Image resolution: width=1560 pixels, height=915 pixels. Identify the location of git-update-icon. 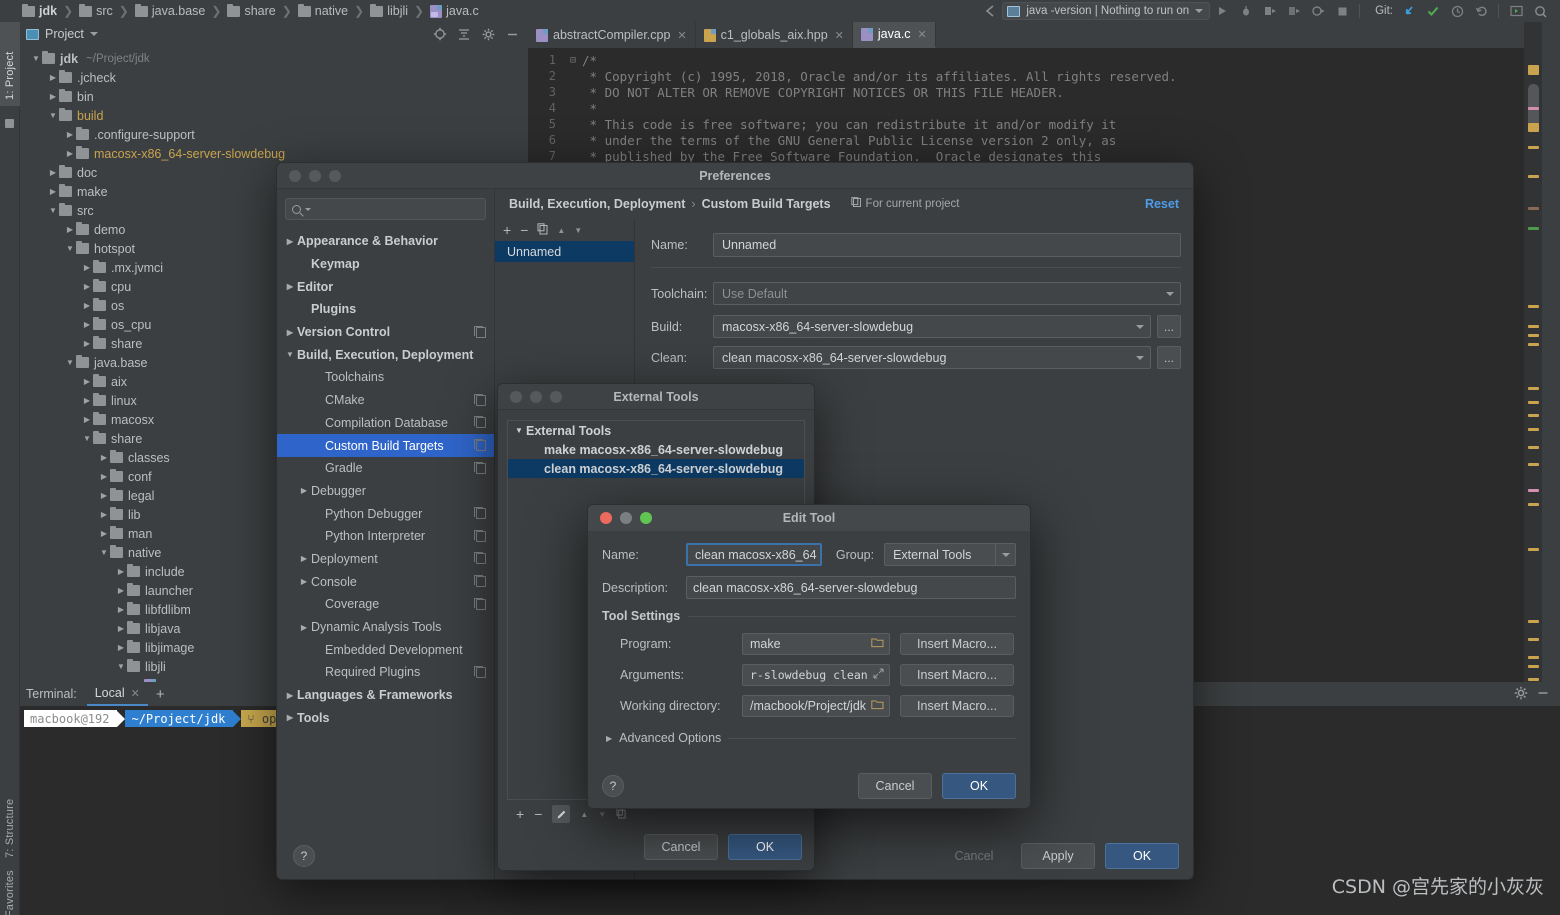
(1409, 11).